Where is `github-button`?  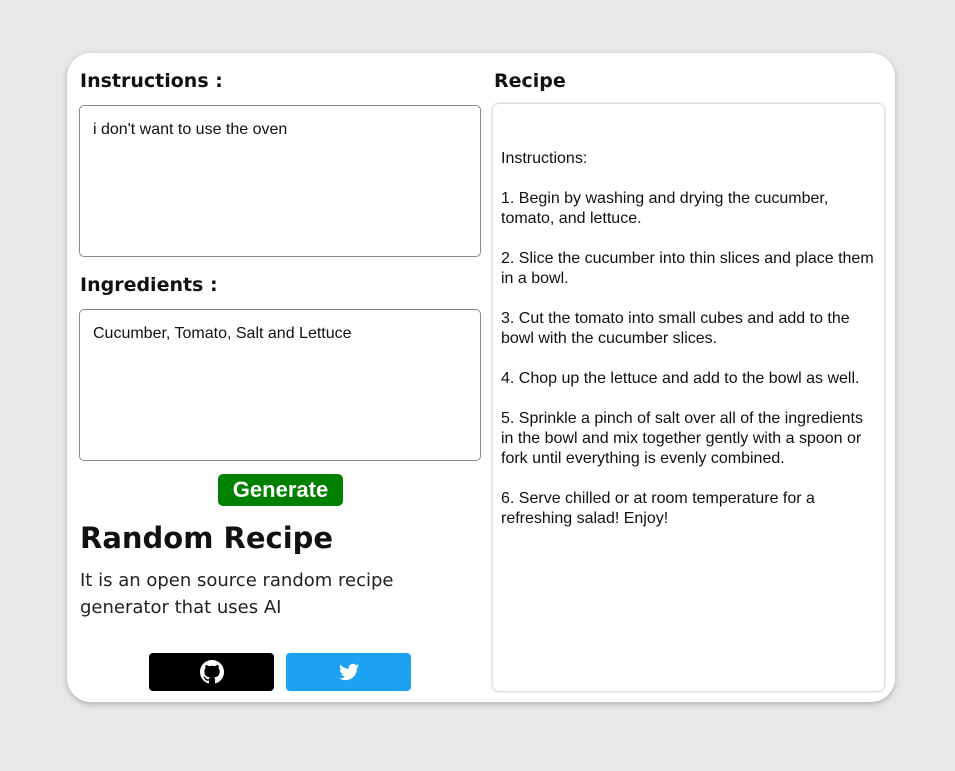 github-button is located at coordinates (211, 672).